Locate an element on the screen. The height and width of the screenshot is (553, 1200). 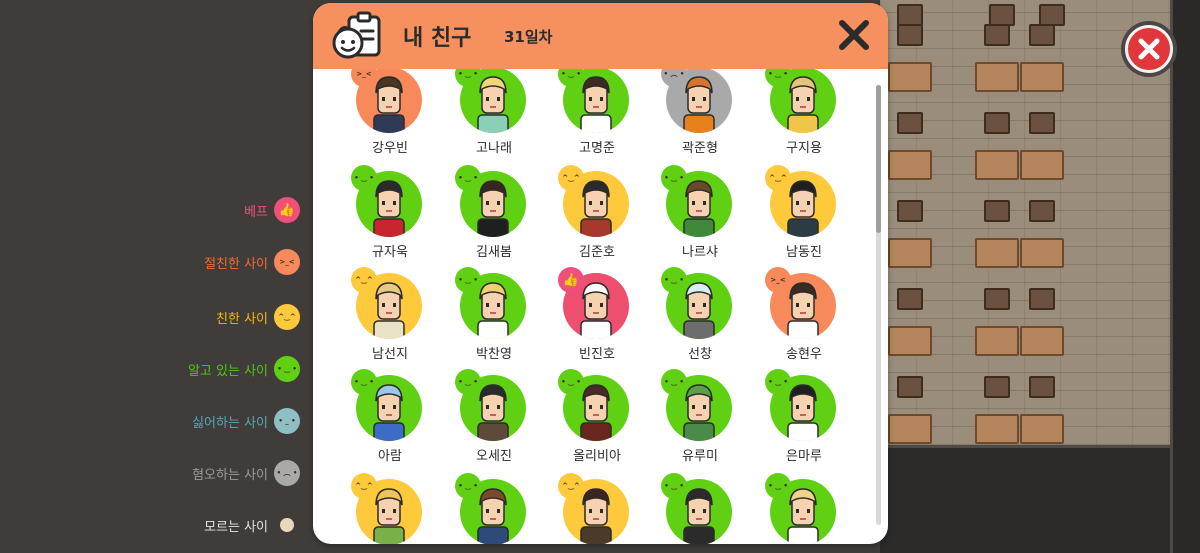
friend-card: • ‿ • 나르샤 is located at coordinates (700, 216).